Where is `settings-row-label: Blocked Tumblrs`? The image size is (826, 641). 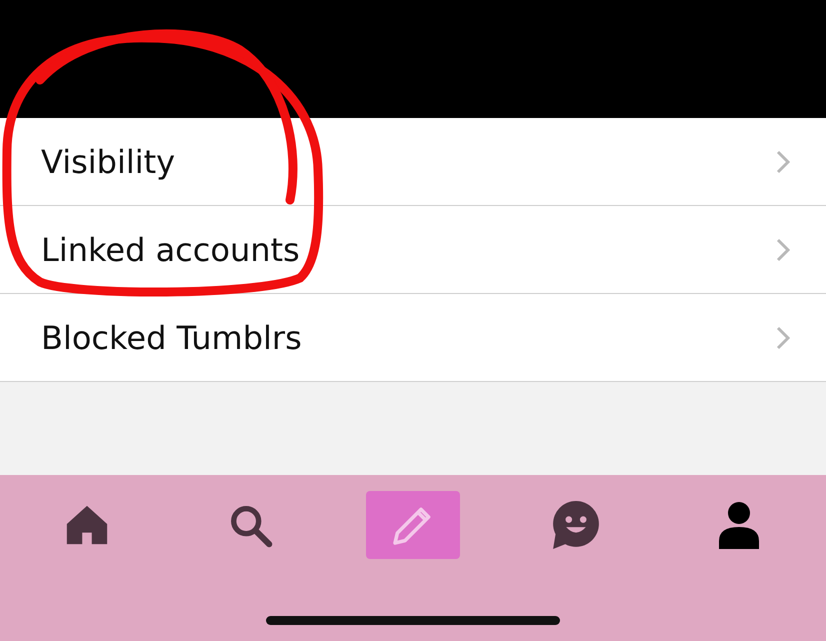 settings-row-label: Blocked Tumblrs is located at coordinates (171, 337).